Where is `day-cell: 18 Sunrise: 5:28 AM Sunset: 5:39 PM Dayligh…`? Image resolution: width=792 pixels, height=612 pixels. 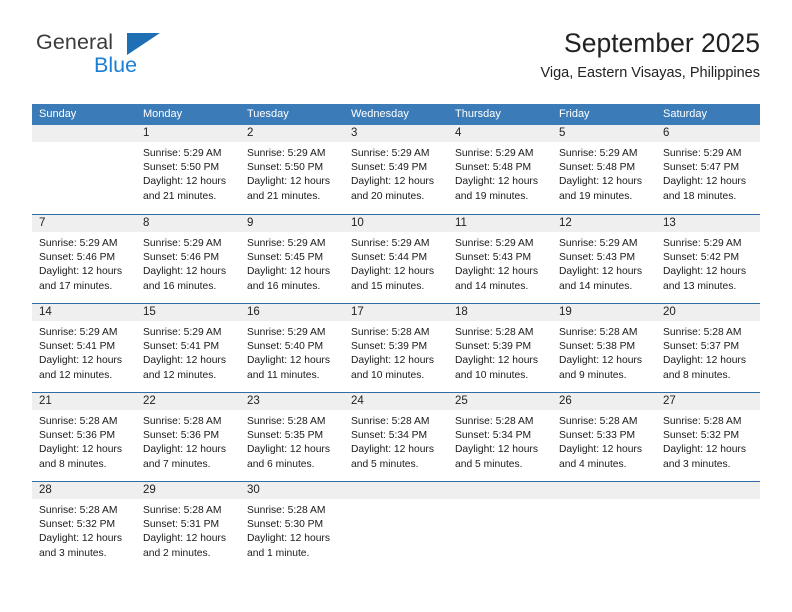 day-cell: 18 Sunrise: 5:28 AM Sunset: 5:39 PM Dayligh… is located at coordinates (500, 348).